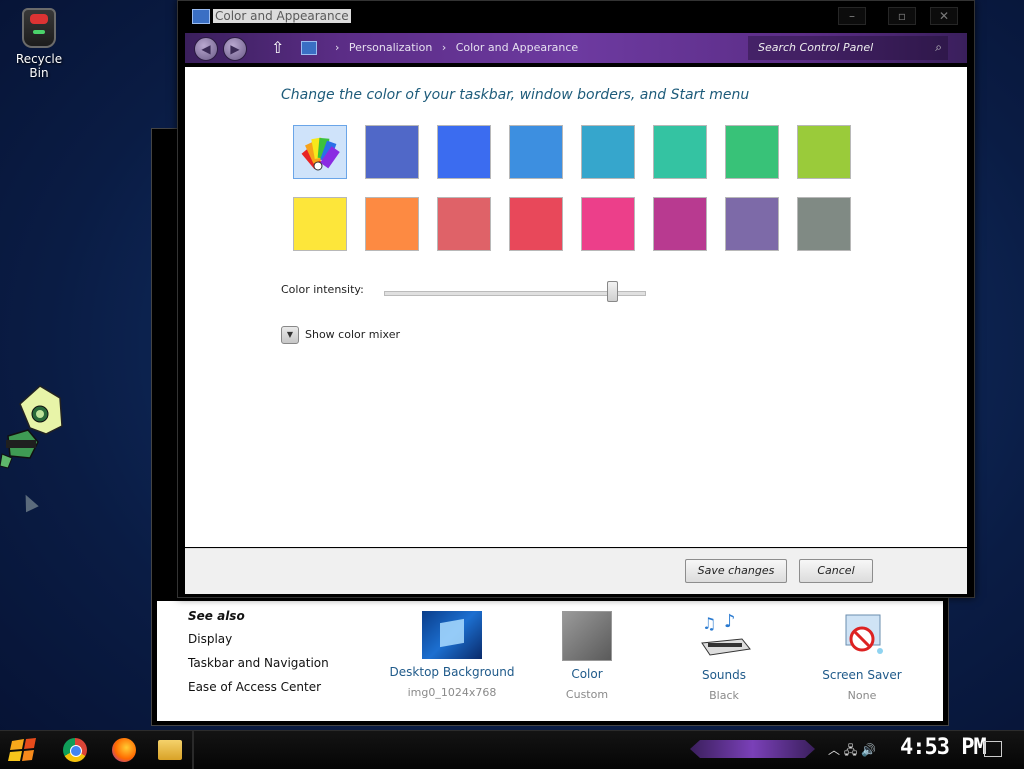 The width and height of the screenshot is (1024, 769). Describe the element at coordinates (216, 616) in the screenshot. I see `see-also-title: See also` at that location.